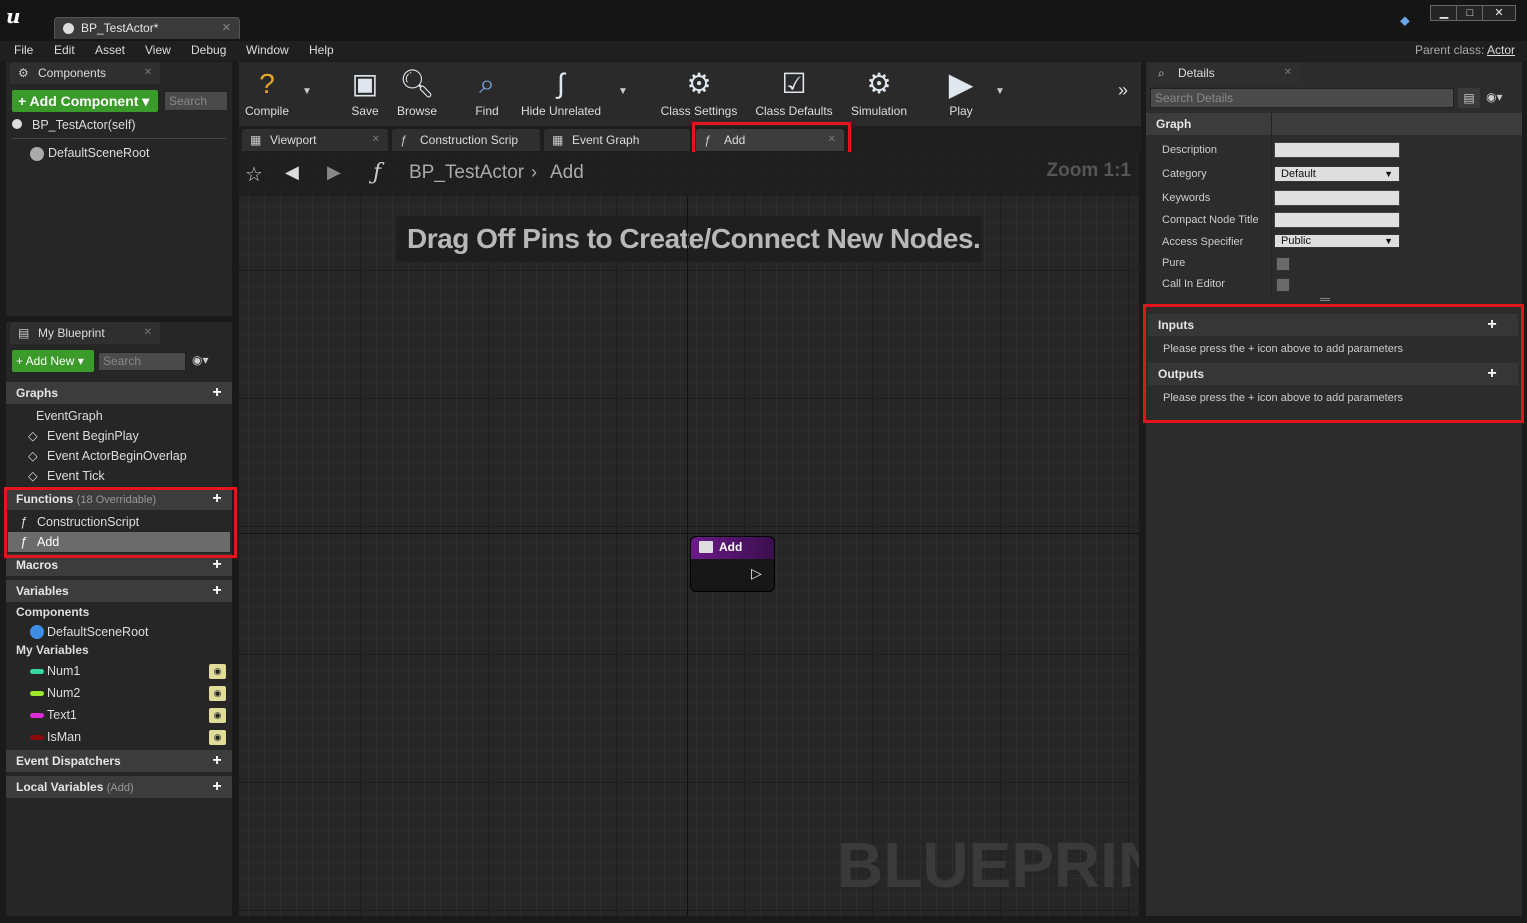 Image resolution: width=1527 pixels, height=923 pixels. What do you see at coordinates (119, 761) in the screenshot?
I see `section-event-dispatchers: Event Dispatchers` at bounding box center [119, 761].